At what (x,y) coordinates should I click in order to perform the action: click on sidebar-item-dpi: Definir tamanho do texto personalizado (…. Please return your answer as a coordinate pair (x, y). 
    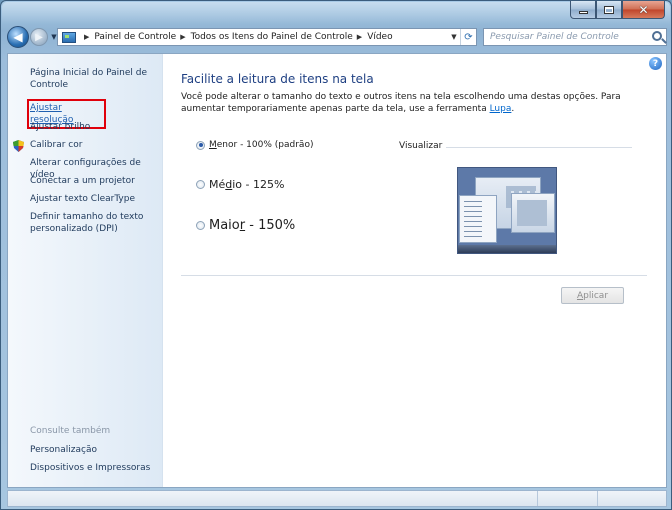
    Looking at the image, I should click on (95, 223).